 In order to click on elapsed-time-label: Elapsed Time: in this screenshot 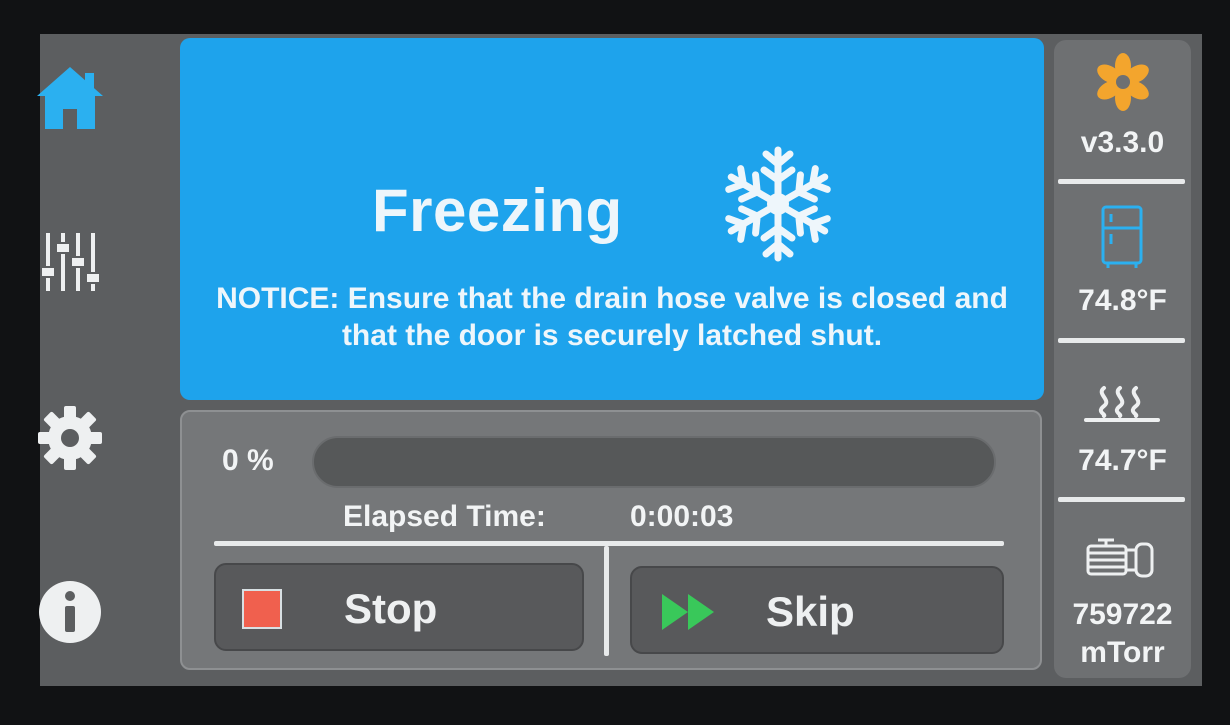, I will do `click(444, 516)`.